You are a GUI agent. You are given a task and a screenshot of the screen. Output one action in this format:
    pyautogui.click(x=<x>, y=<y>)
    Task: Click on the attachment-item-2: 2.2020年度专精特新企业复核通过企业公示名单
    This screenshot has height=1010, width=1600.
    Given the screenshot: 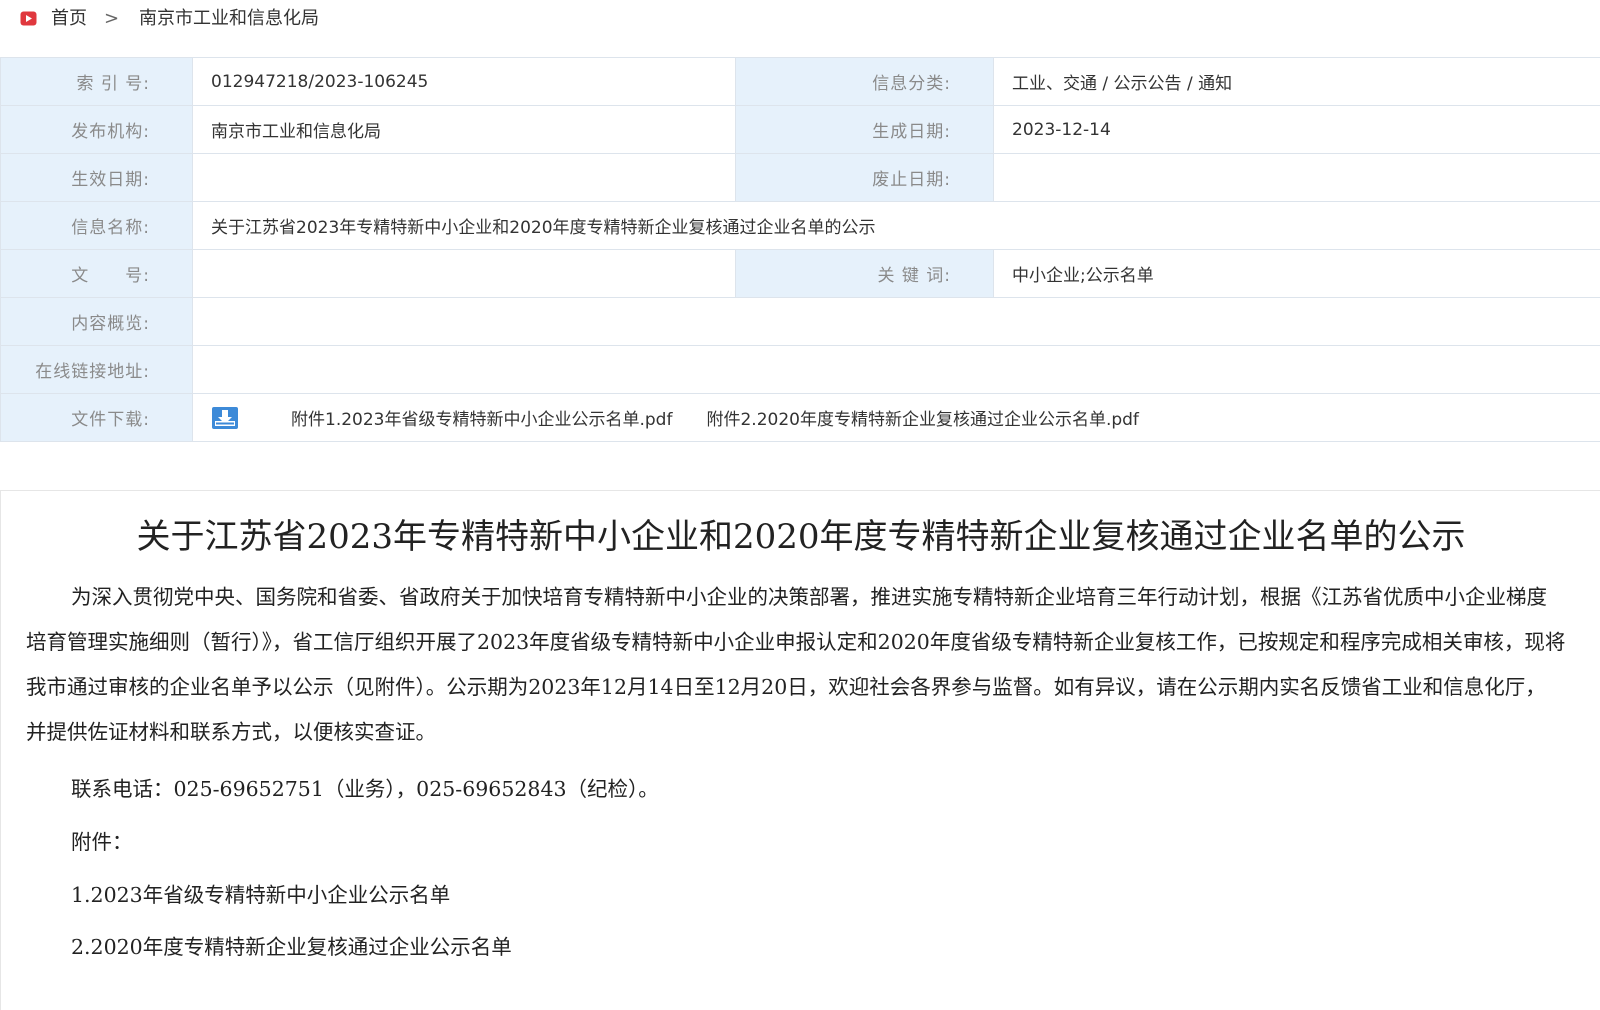 What is the action you would take?
    pyautogui.click(x=291, y=945)
    